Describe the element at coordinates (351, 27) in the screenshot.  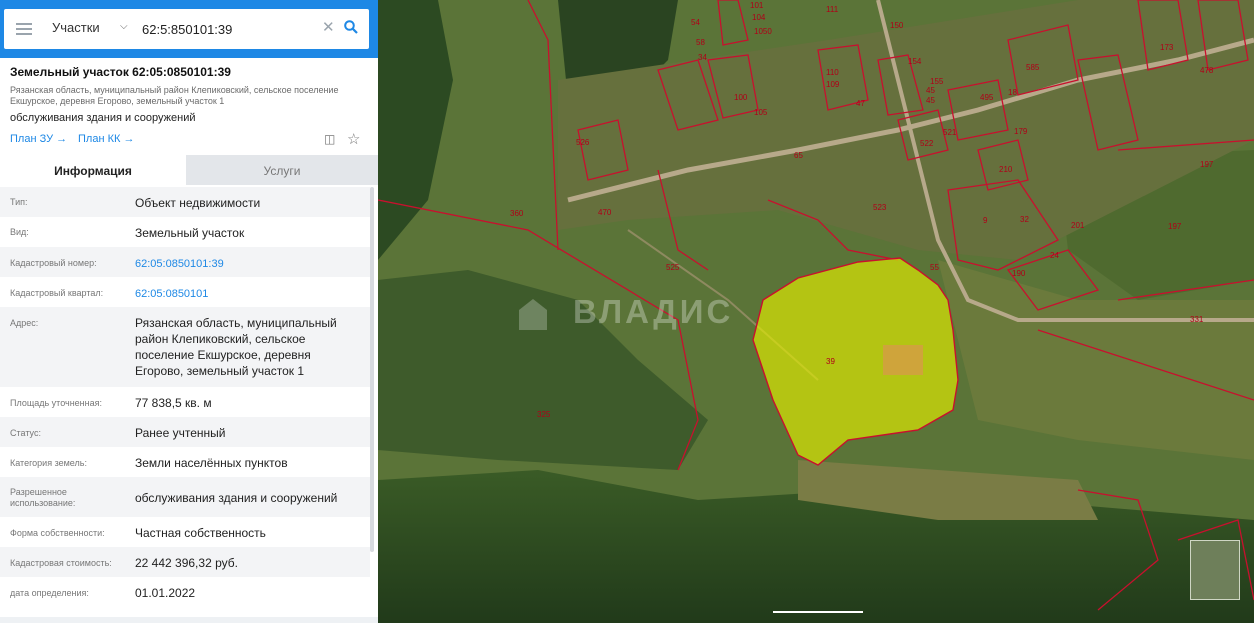
I see `search-icon` at that location.